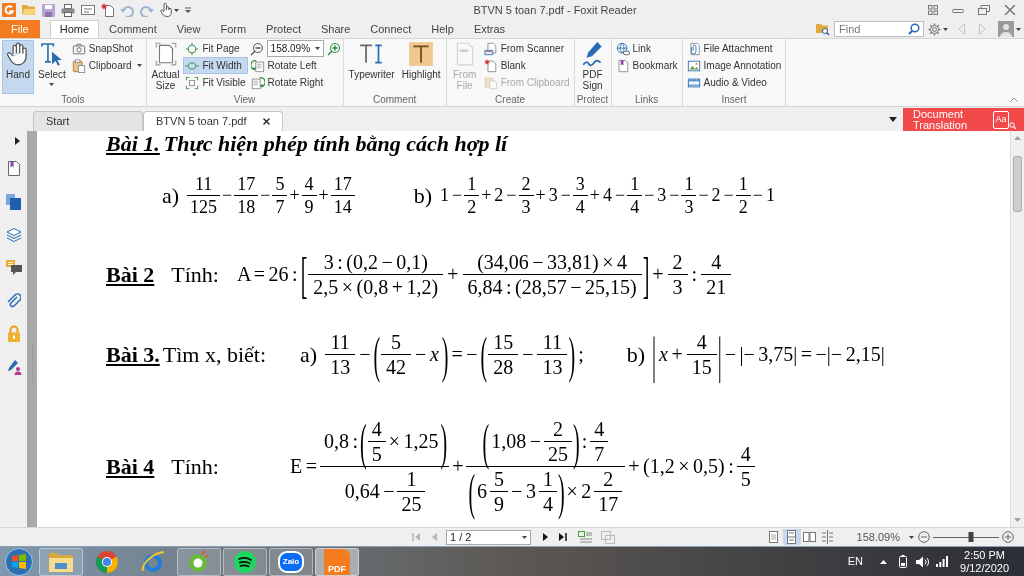 The width and height of the screenshot is (1024, 576). I want to click on folder-icon, so click(61, 561).